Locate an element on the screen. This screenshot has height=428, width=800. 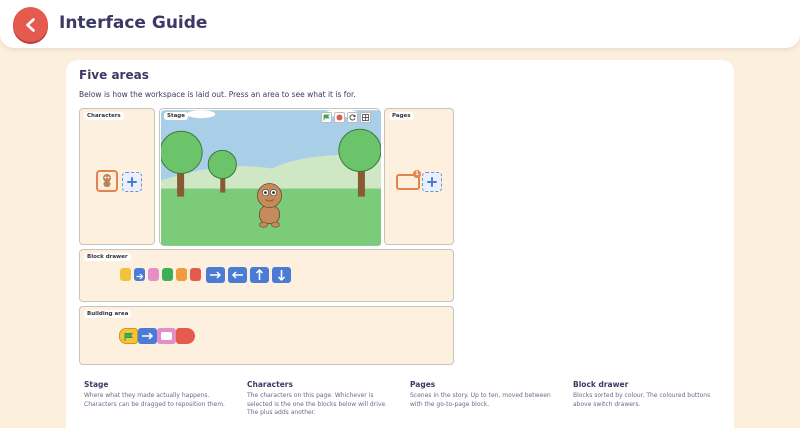
stage-canvas is located at coordinates (271, 178).